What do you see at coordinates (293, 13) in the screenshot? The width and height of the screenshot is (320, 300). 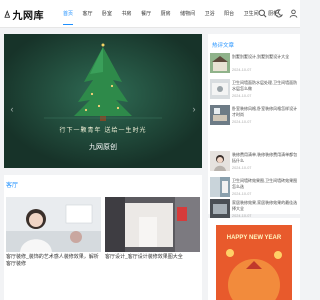 I see `user-icon` at bounding box center [293, 13].